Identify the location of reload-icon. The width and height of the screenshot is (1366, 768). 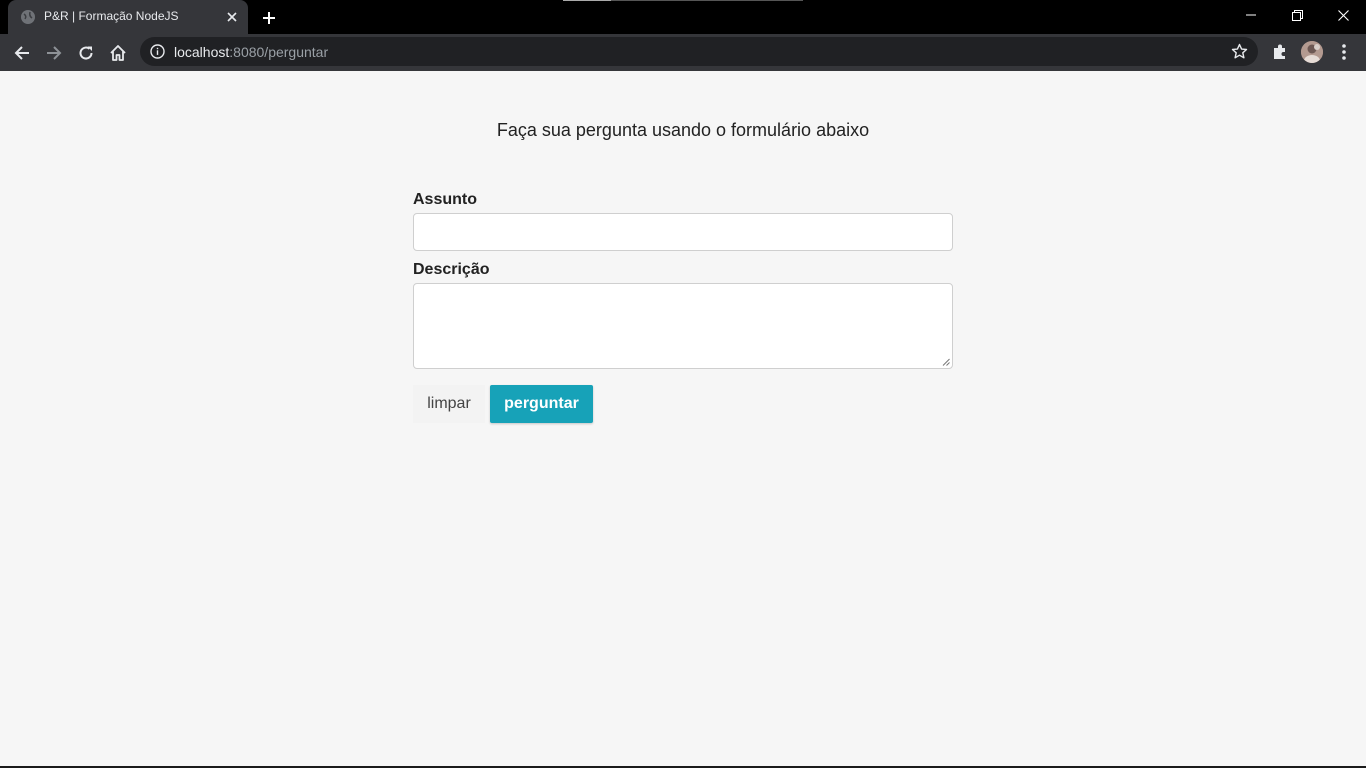
(86, 53).